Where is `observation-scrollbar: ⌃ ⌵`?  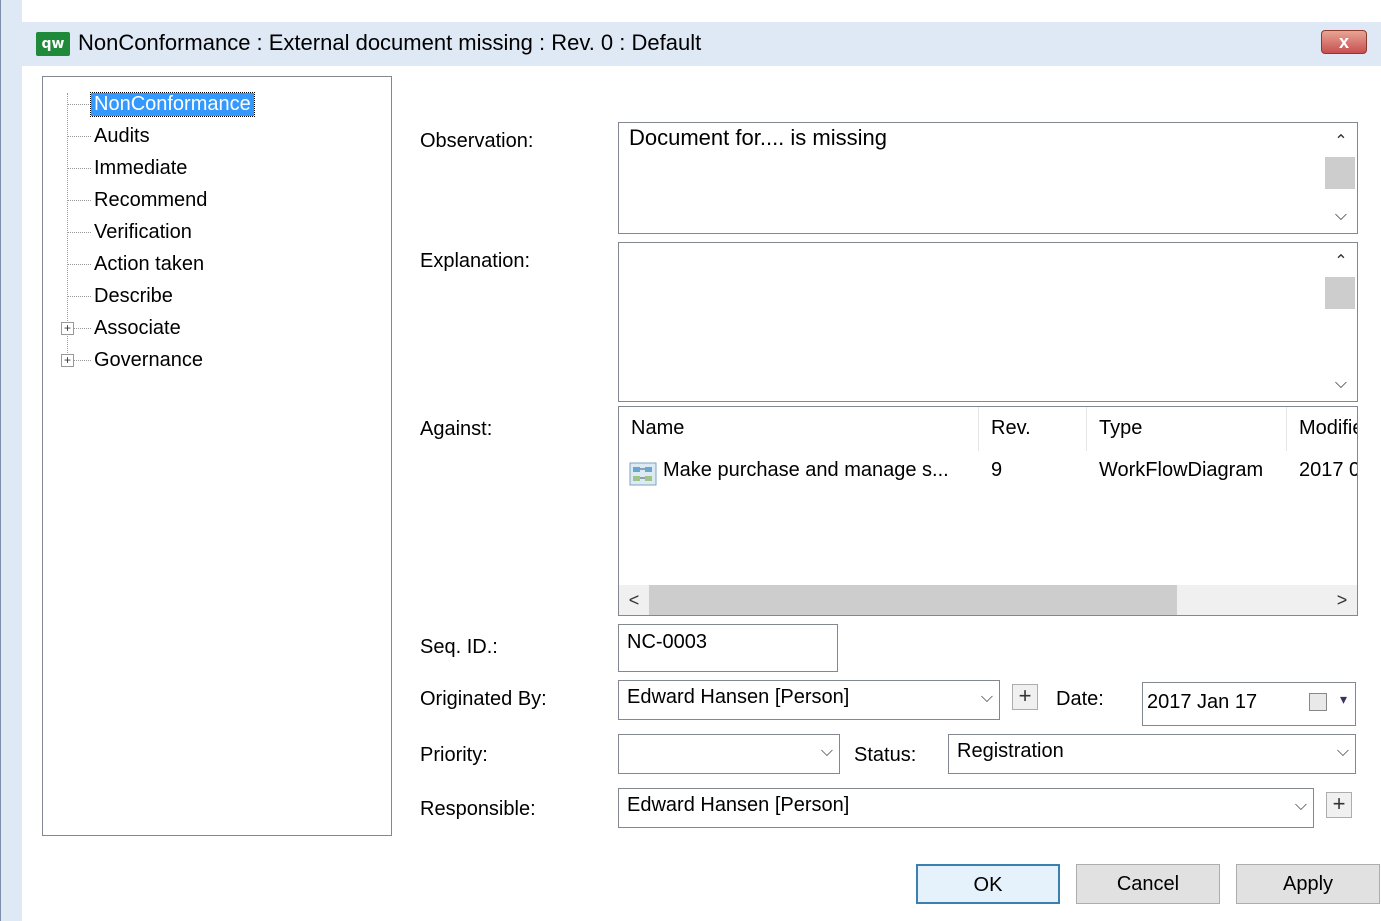 observation-scrollbar: ⌃ ⌵ is located at coordinates (1341, 178).